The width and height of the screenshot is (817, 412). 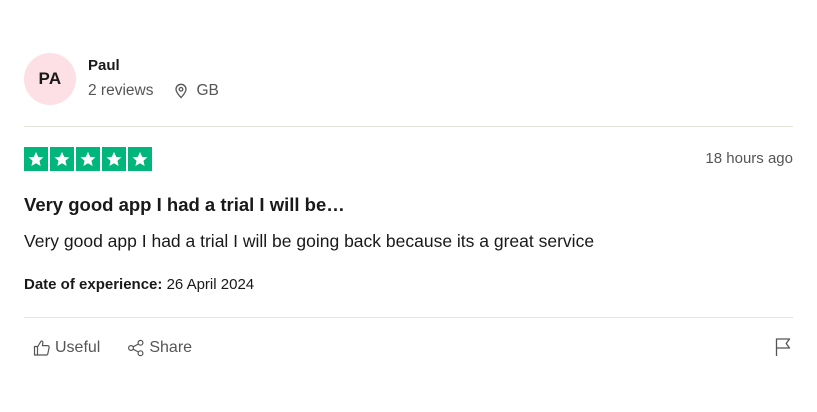 I want to click on useful-button: Useful, so click(x=66, y=348).